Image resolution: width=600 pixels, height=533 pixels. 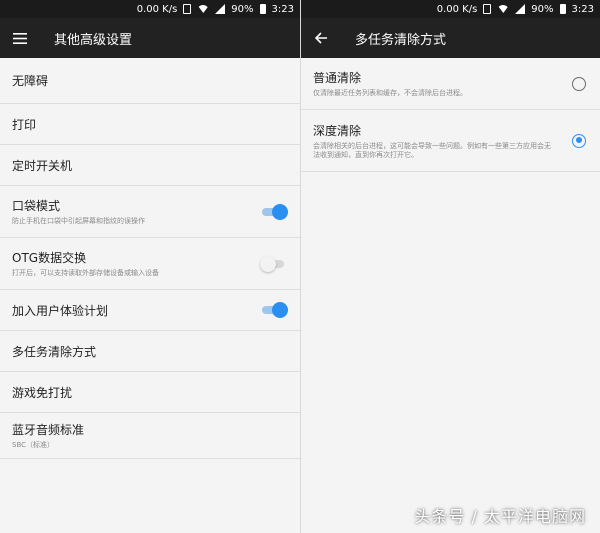 I want to click on settings-item: 定时开关机, so click(x=150, y=165).